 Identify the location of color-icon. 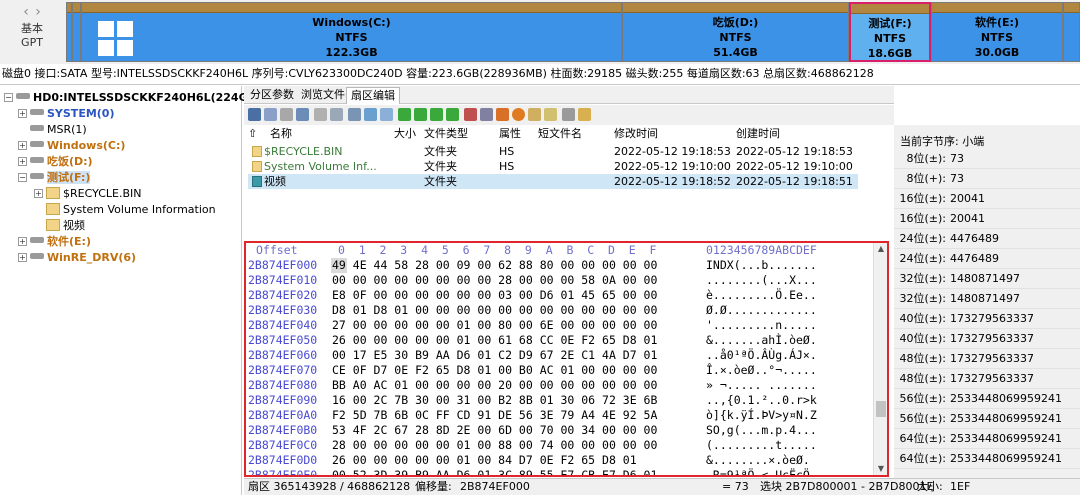
(518, 114).